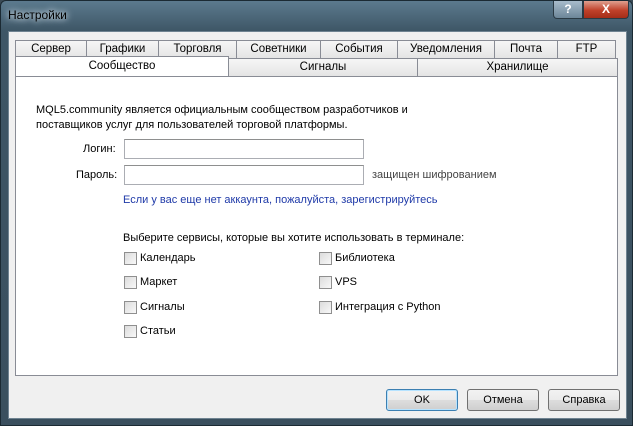 The height and width of the screenshot is (426, 633). I want to click on tab-row-2: Сообщество Сигналы Хранилище, so click(316, 66).